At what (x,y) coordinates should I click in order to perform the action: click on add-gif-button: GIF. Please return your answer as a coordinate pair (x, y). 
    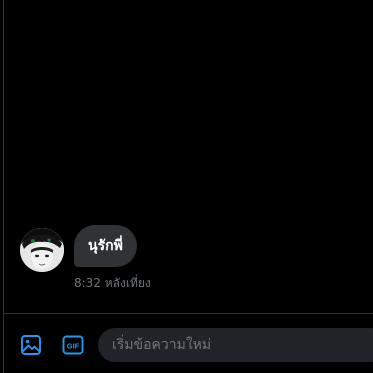
    Looking at the image, I should click on (73, 345).